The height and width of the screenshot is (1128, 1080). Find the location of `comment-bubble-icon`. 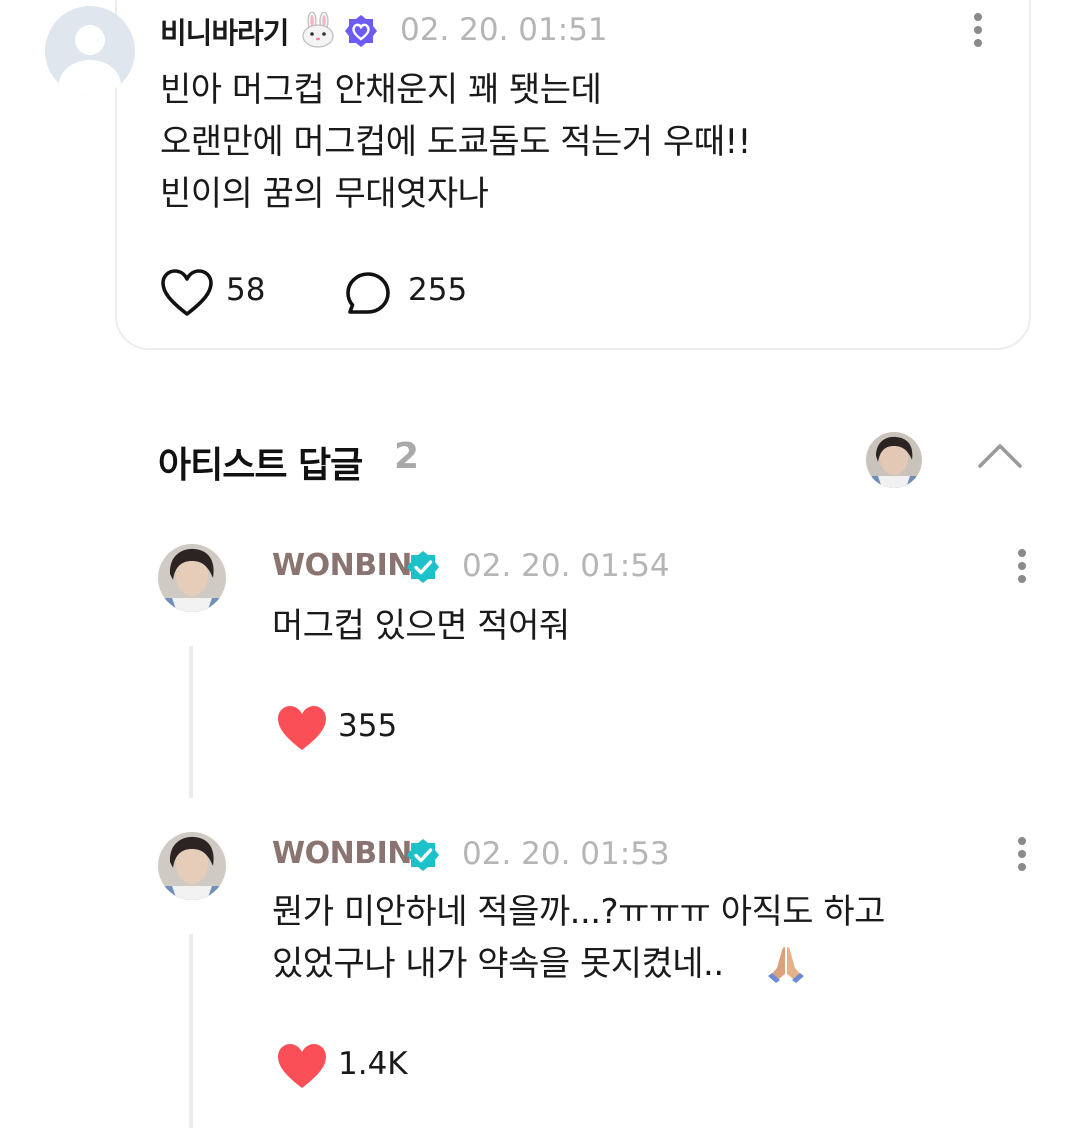

comment-bubble-icon is located at coordinates (368, 294).